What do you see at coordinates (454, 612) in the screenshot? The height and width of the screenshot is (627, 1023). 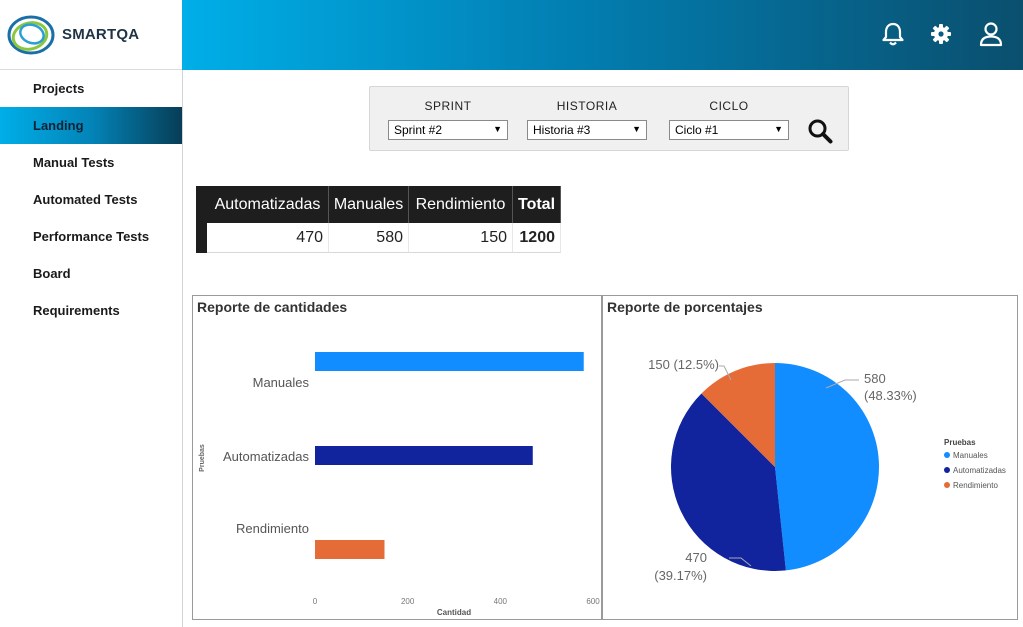 I see `x-axis-label: Cantidad` at bounding box center [454, 612].